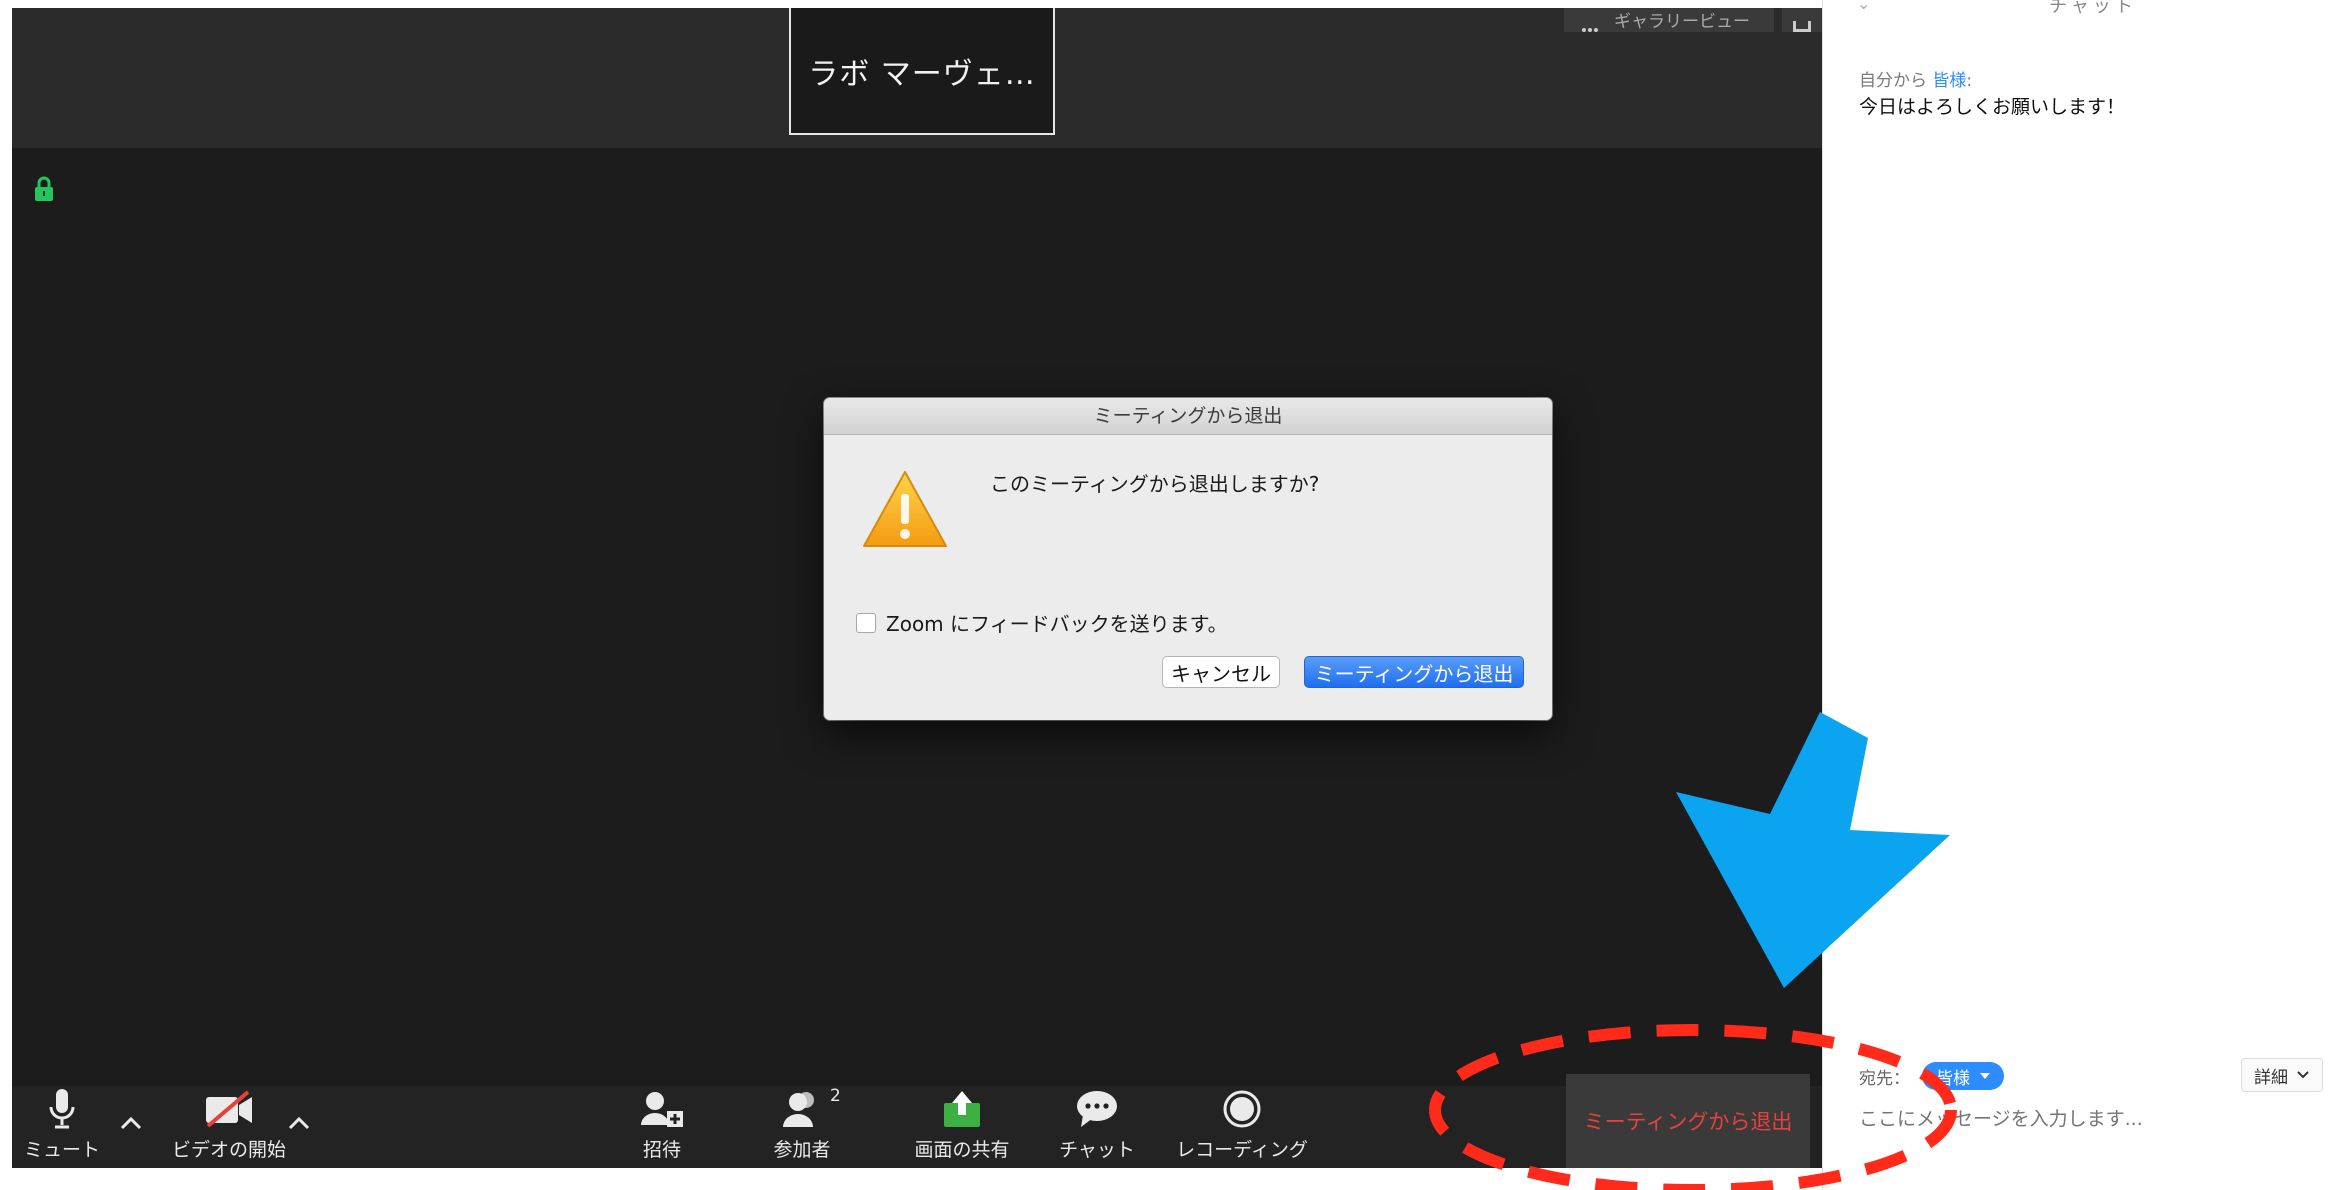 The image size is (2349, 1190). I want to click on to-label: 宛先：, so click(1884, 1078).